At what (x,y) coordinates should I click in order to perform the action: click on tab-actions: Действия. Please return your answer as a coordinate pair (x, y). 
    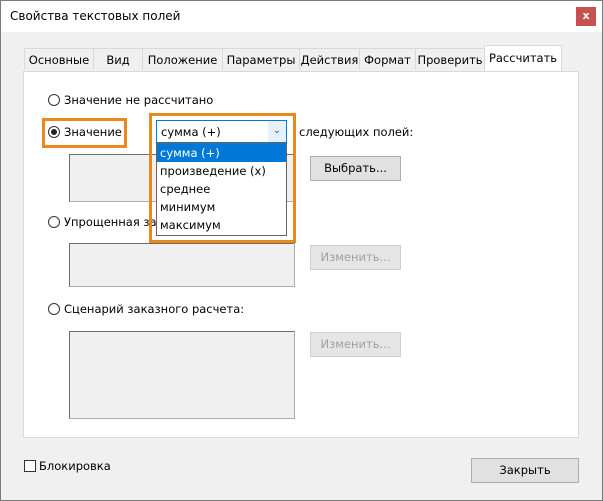
    Looking at the image, I should click on (329, 59).